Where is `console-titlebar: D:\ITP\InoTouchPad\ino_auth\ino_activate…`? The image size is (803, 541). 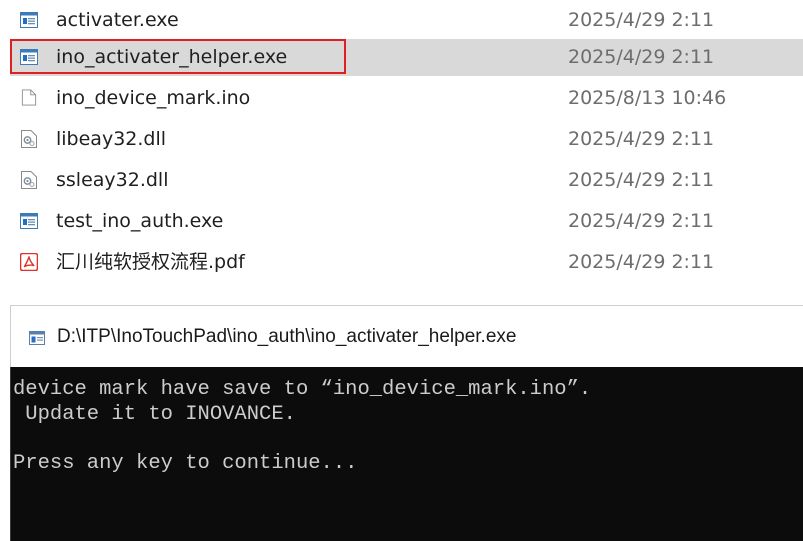 console-titlebar: D:\ITP\InoTouchPad\ino_auth\ino_activate… is located at coordinates (406, 336).